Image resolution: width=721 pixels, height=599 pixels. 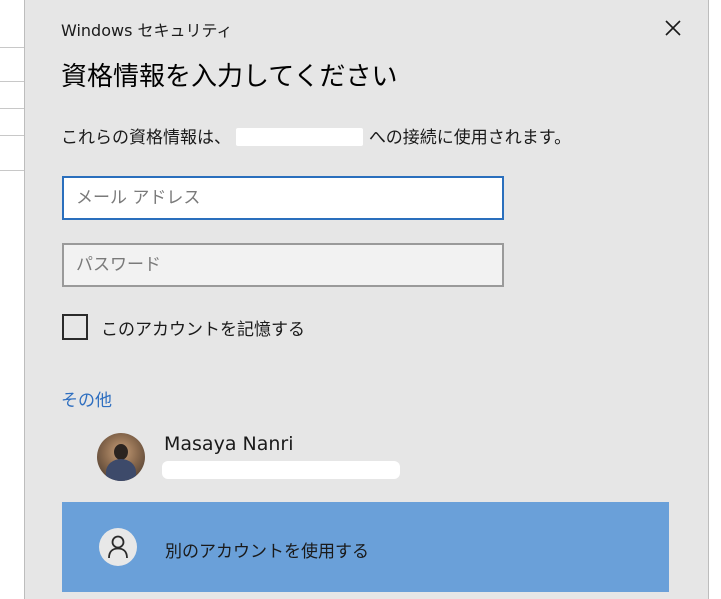 I want to click on account-option: Masaya Nanri, so click(x=365, y=458).